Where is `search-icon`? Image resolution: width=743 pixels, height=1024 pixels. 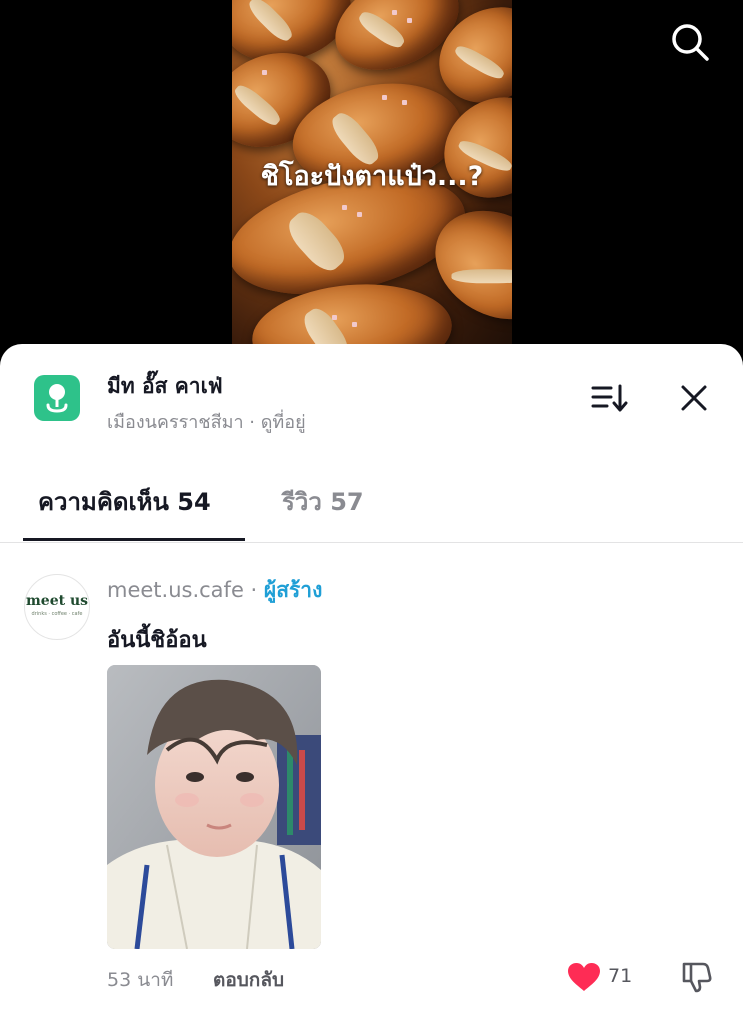
search-icon is located at coordinates (690, 42).